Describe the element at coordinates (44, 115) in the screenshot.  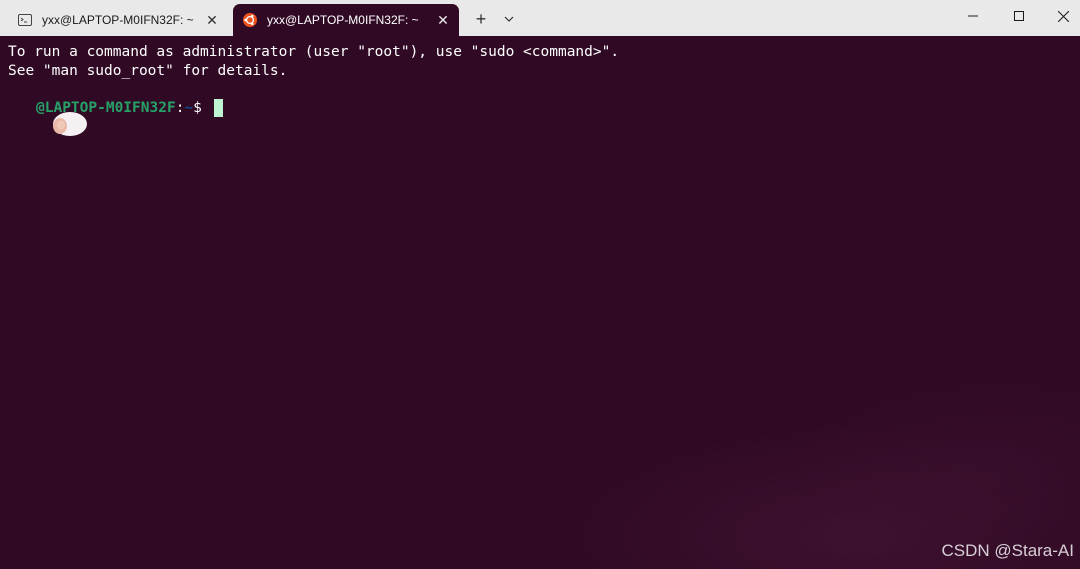
I see `redacted-username-mark` at that location.